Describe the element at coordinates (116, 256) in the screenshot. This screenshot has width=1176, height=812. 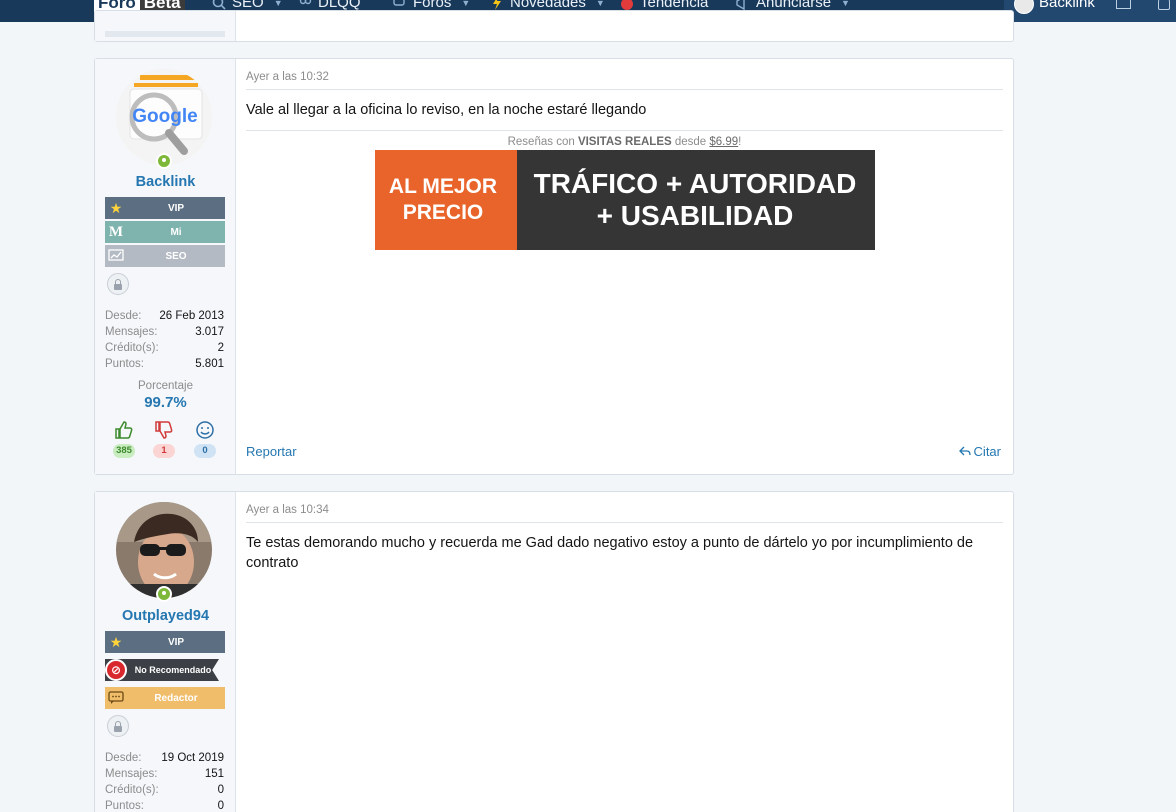
I see `chart-icon` at that location.